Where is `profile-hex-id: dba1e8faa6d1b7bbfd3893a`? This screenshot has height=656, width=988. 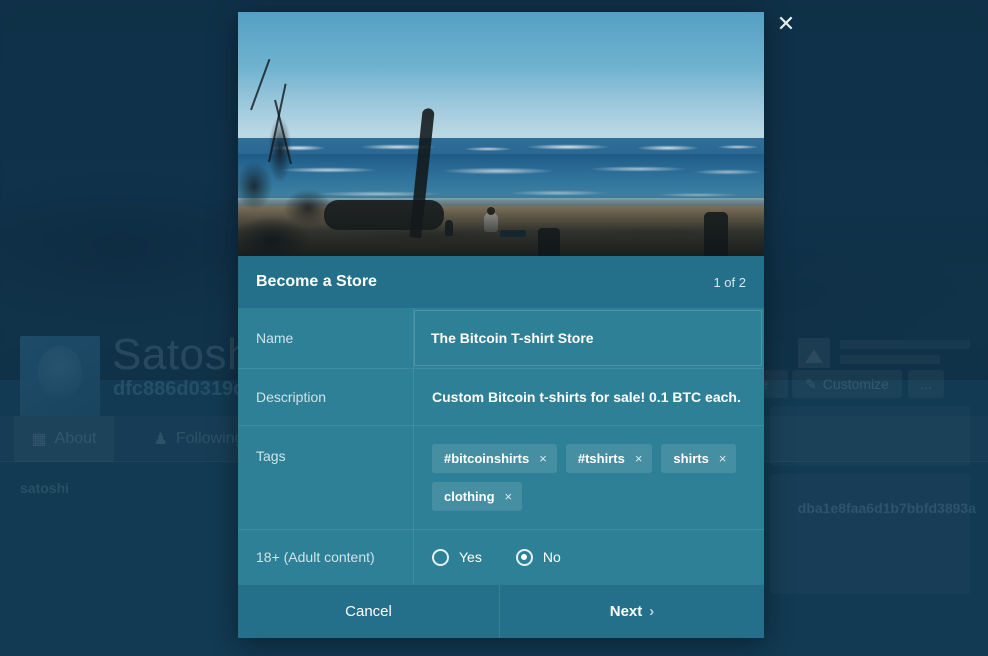 profile-hex-id: dba1e8faa6d1b7bbfd3893a is located at coordinates (886, 508).